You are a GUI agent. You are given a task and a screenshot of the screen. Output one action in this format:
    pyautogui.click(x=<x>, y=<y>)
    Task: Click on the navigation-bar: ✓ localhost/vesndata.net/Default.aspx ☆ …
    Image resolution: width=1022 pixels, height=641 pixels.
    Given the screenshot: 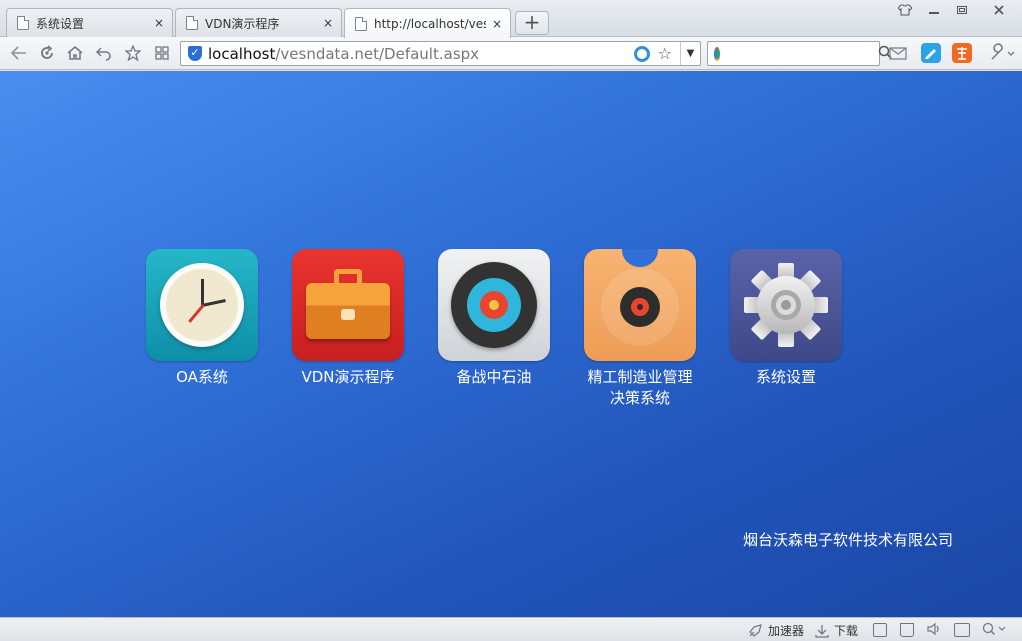 What is the action you would take?
    pyautogui.click(x=511, y=53)
    